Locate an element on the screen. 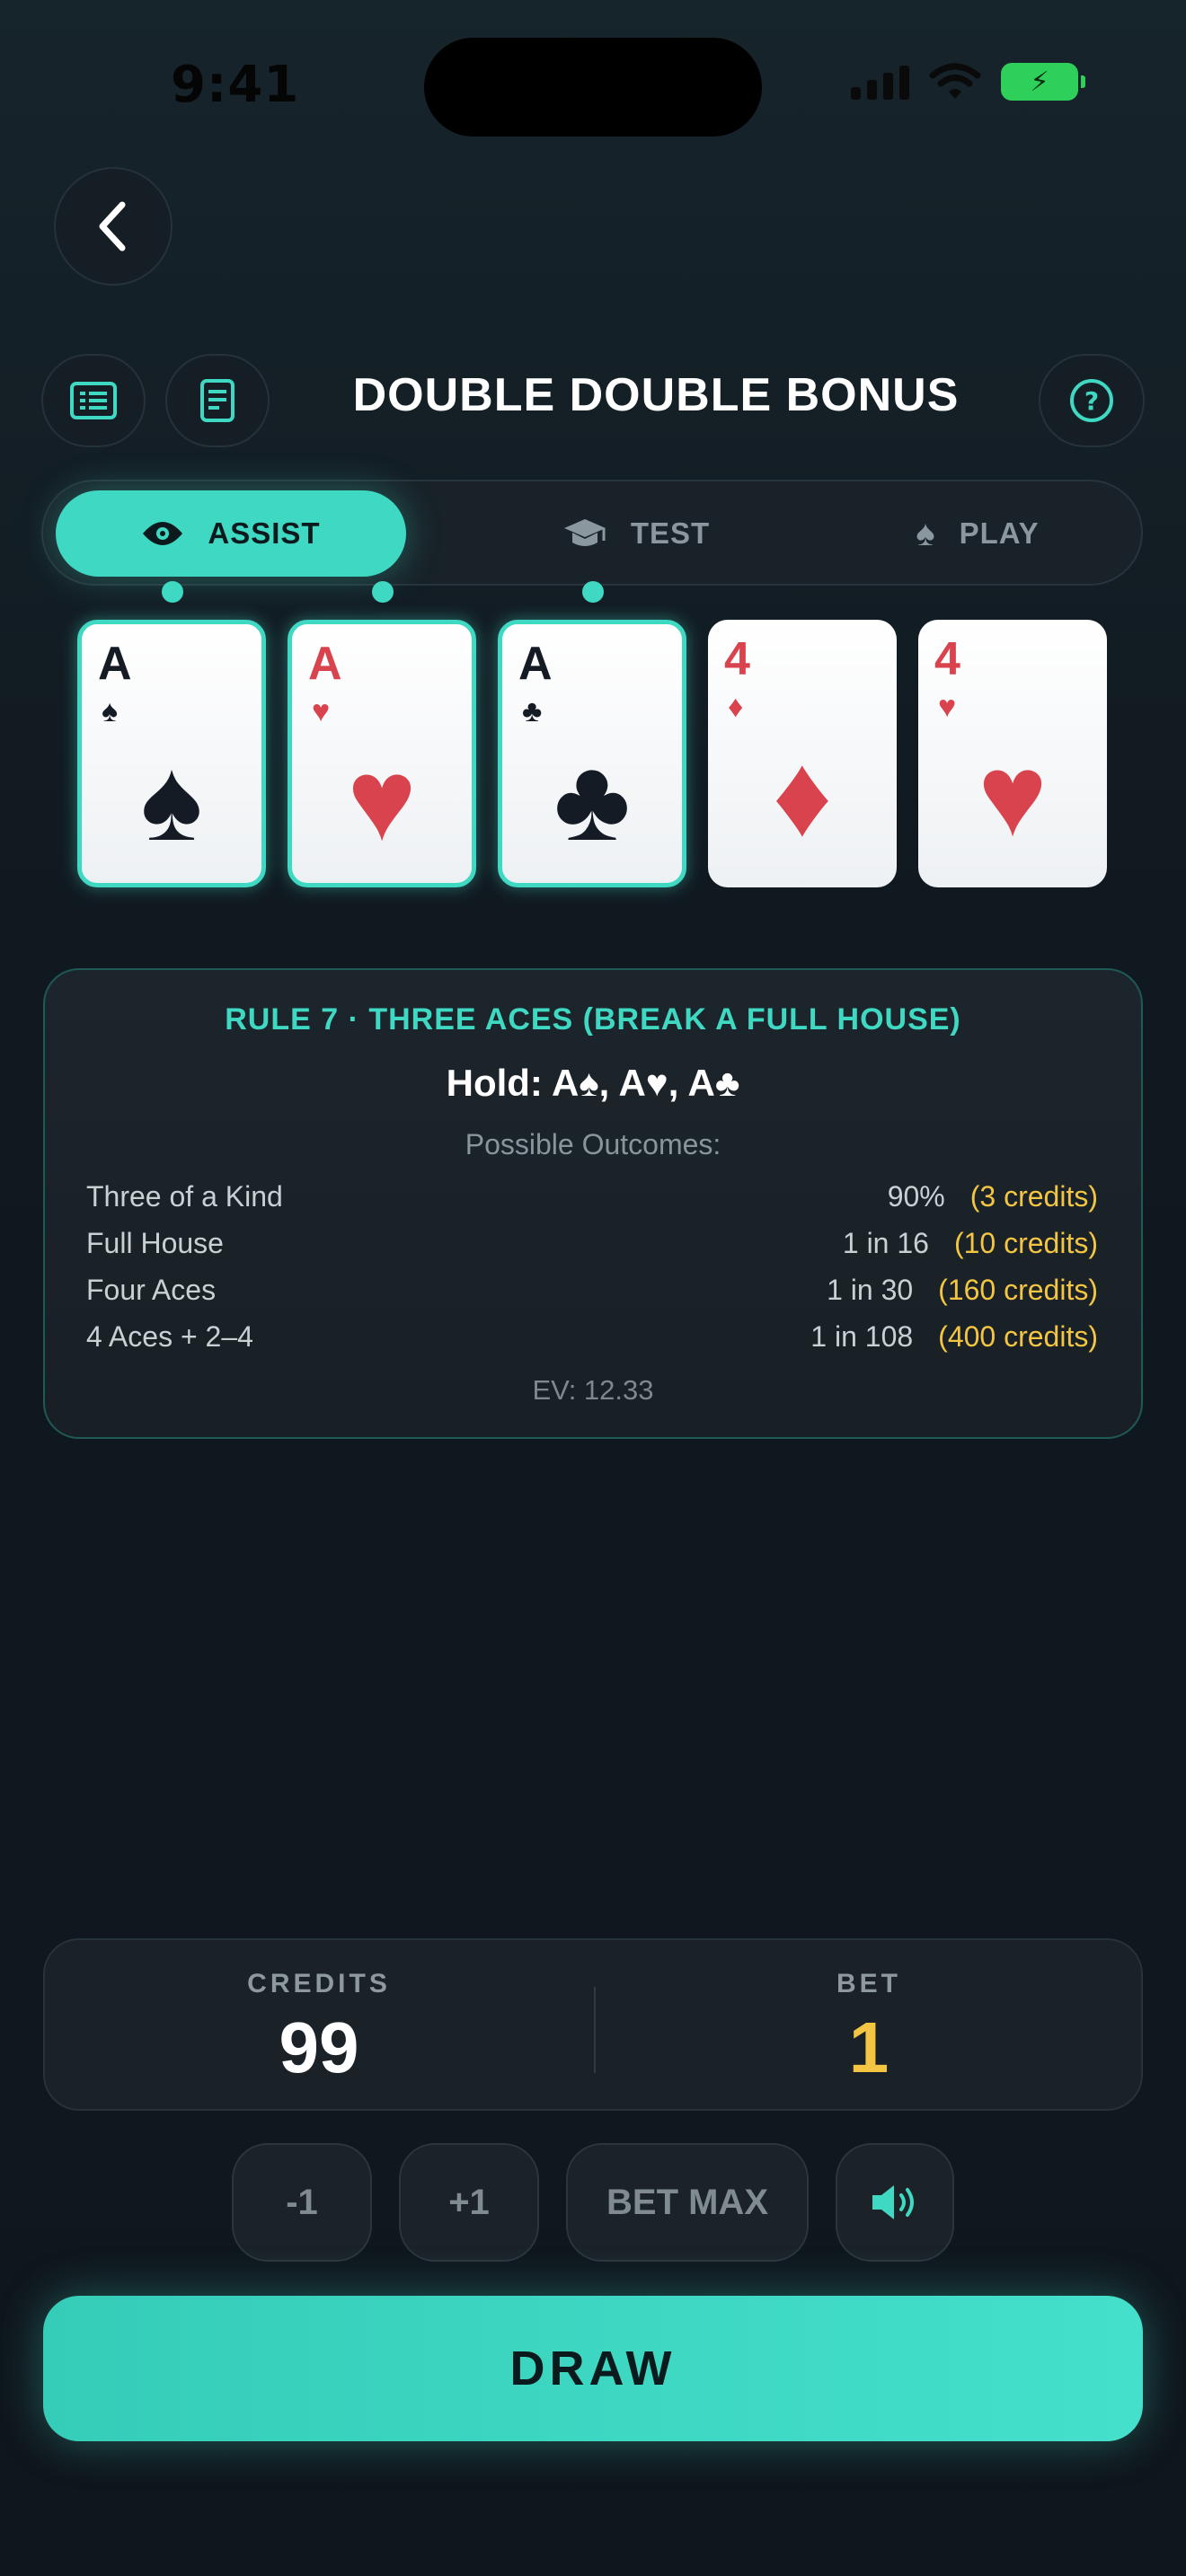 Image resolution: width=1186 pixels, height=2576 pixels. club-icon: ♣ is located at coordinates (592, 799).